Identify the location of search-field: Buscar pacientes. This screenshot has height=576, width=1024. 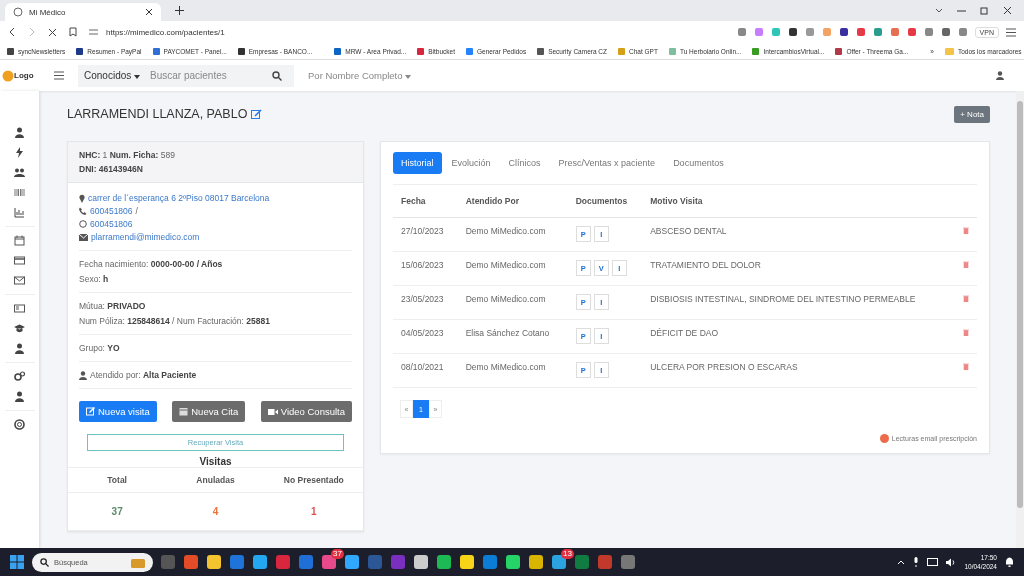
(218, 75).